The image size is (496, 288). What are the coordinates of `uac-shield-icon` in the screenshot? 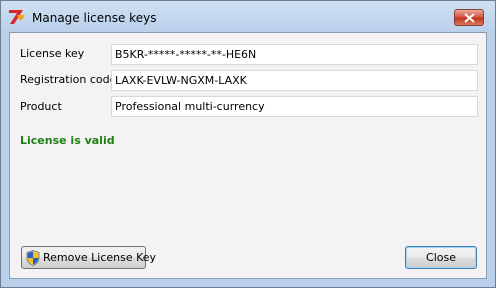 It's located at (33, 258).